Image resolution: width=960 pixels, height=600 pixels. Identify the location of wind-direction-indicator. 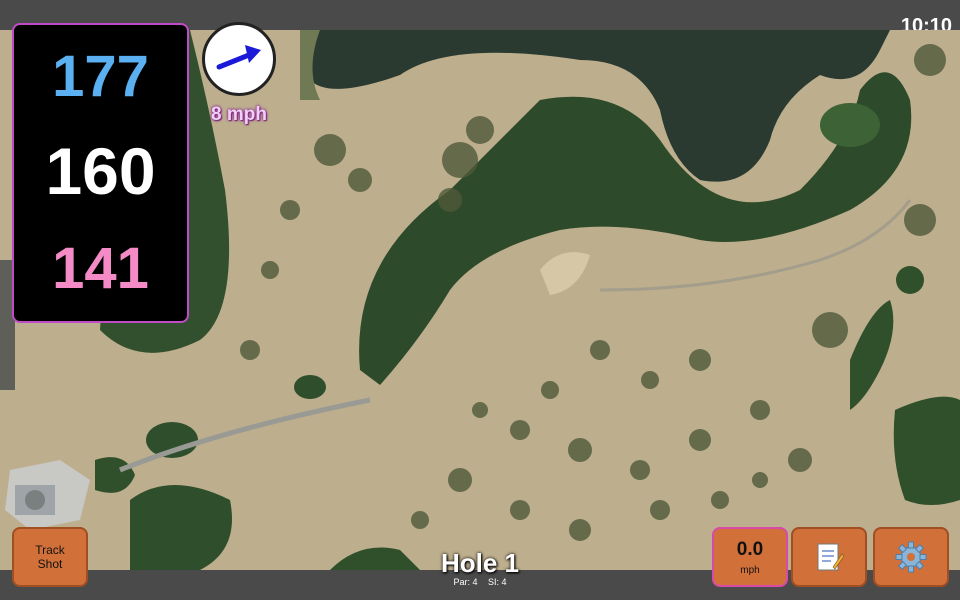
(239, 59).